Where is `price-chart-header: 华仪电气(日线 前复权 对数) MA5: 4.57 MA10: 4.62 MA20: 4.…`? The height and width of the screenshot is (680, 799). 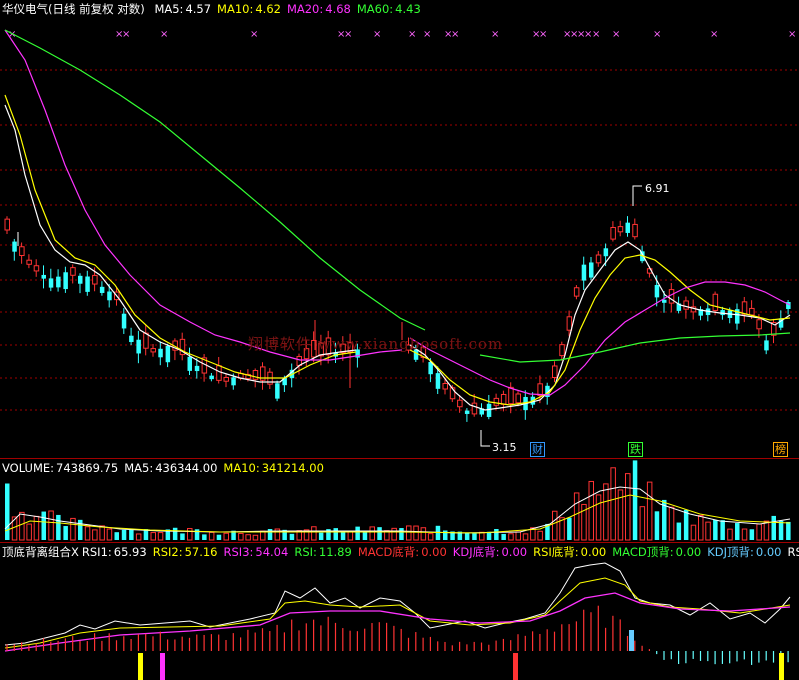 price-chart-header: 华仪电气(日线 前复权 对数) MA5: 4.57 MA10: 4.62 MA20: 4.… is located at coordinates (217, 9).